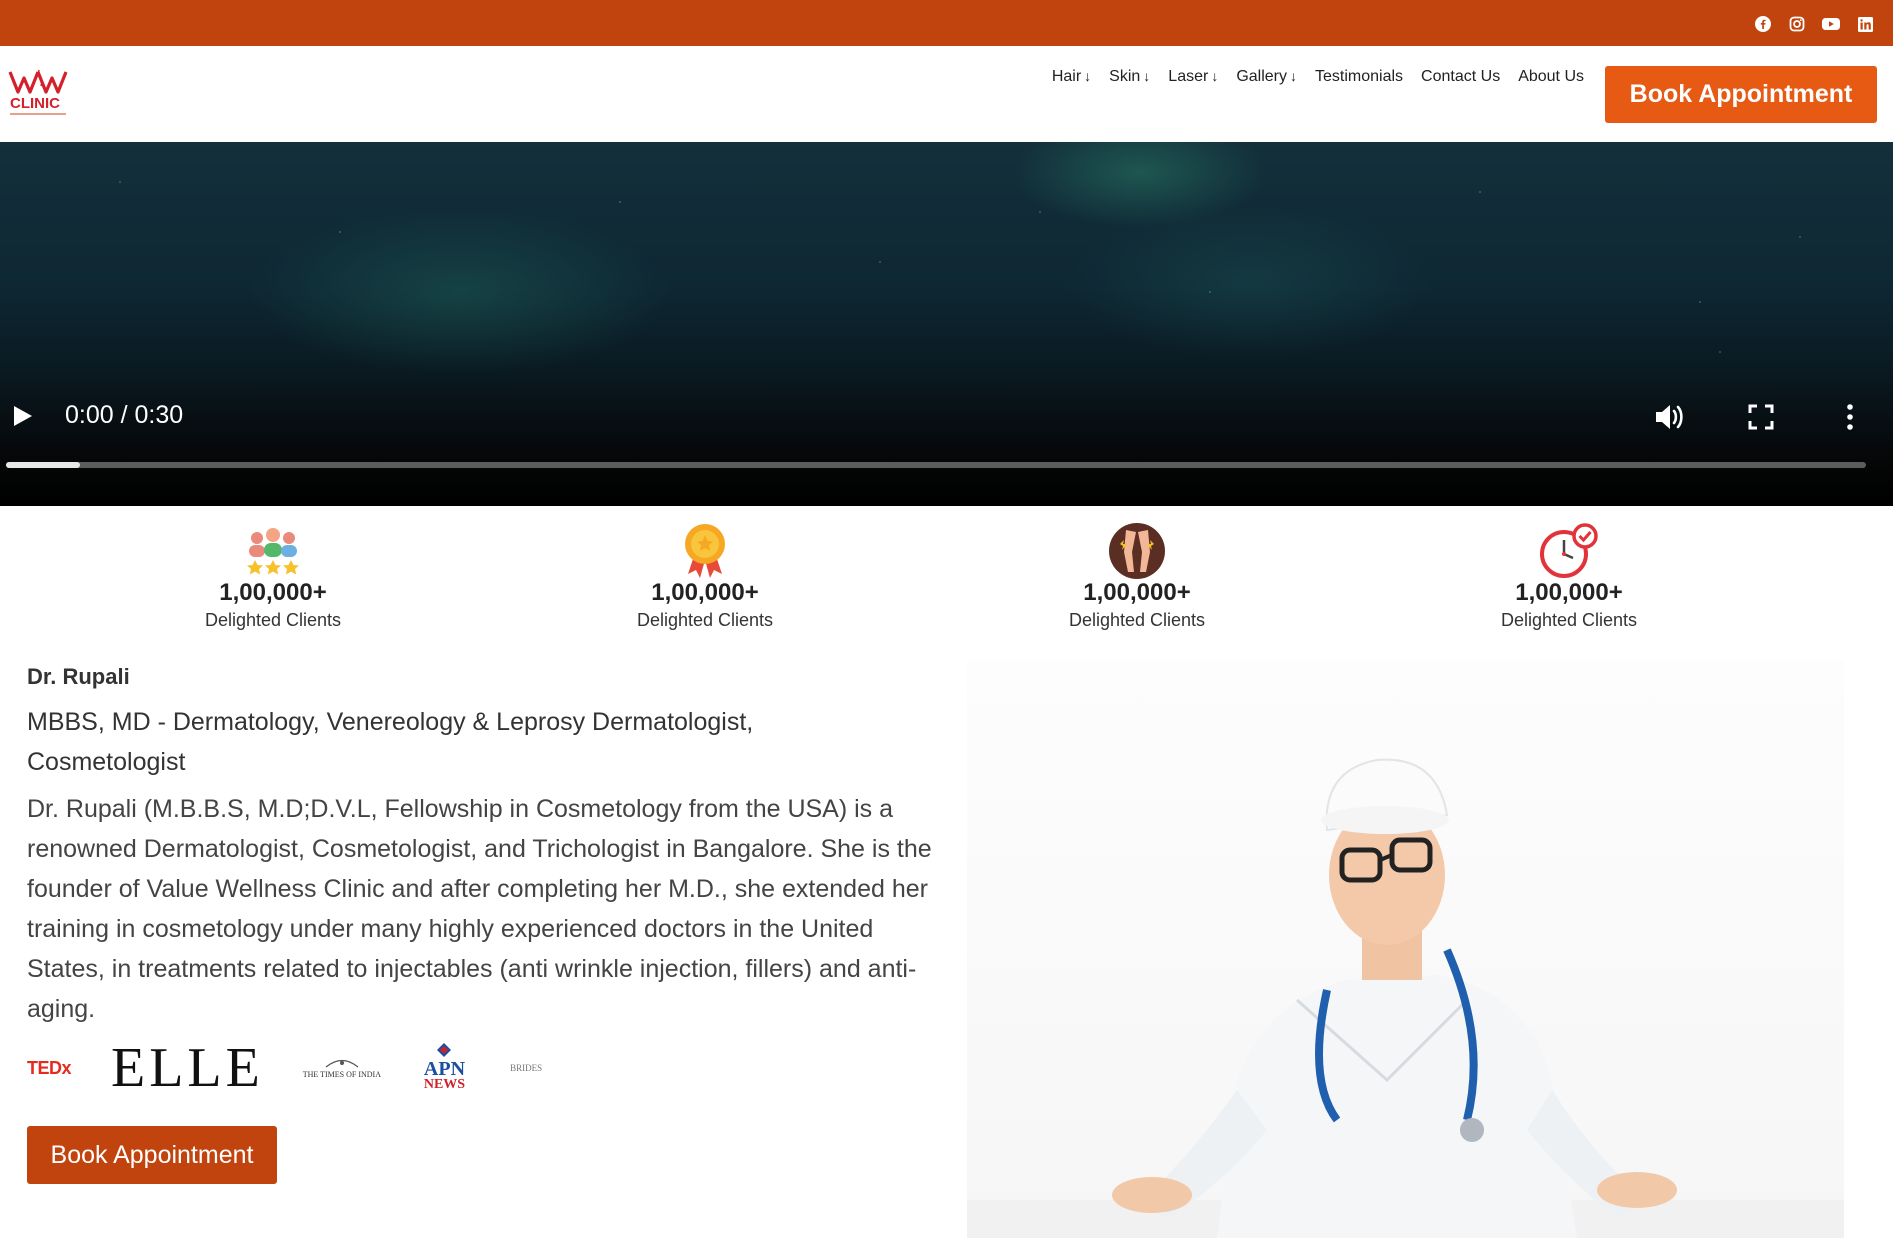  I want to click on social-links, so click(1814, 24).